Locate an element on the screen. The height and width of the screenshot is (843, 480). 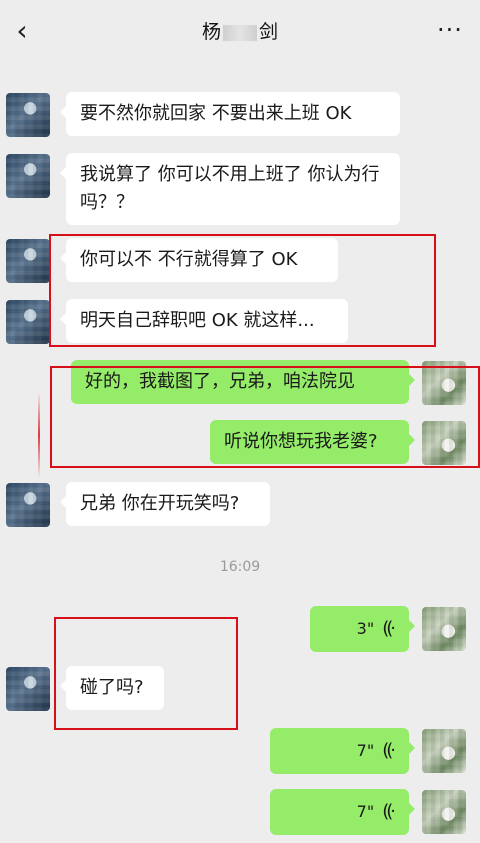
voice-message-bubble: 3" ((· is located at coordinates (362, 629).